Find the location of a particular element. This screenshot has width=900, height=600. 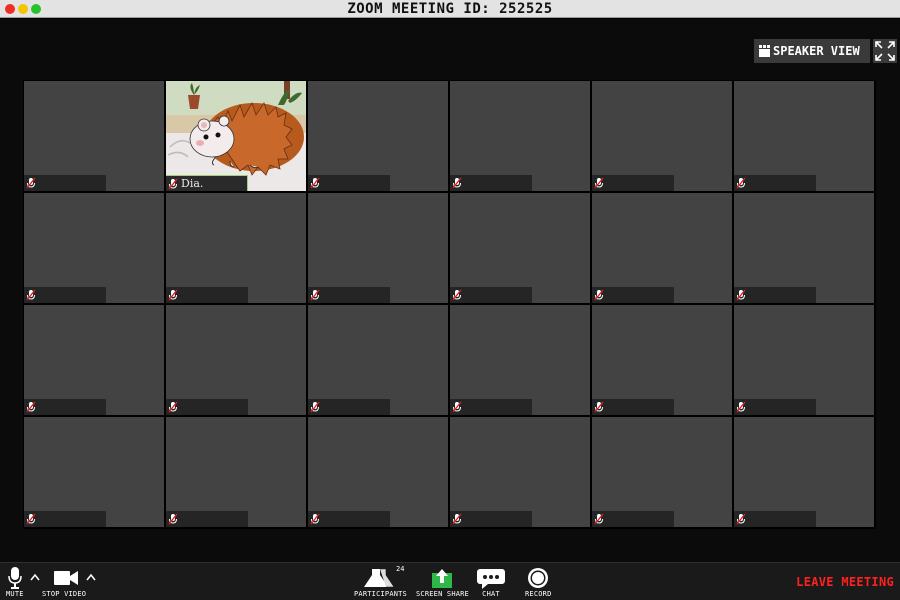

participants-count-badge: 24 is located at coordinates (400, 569).